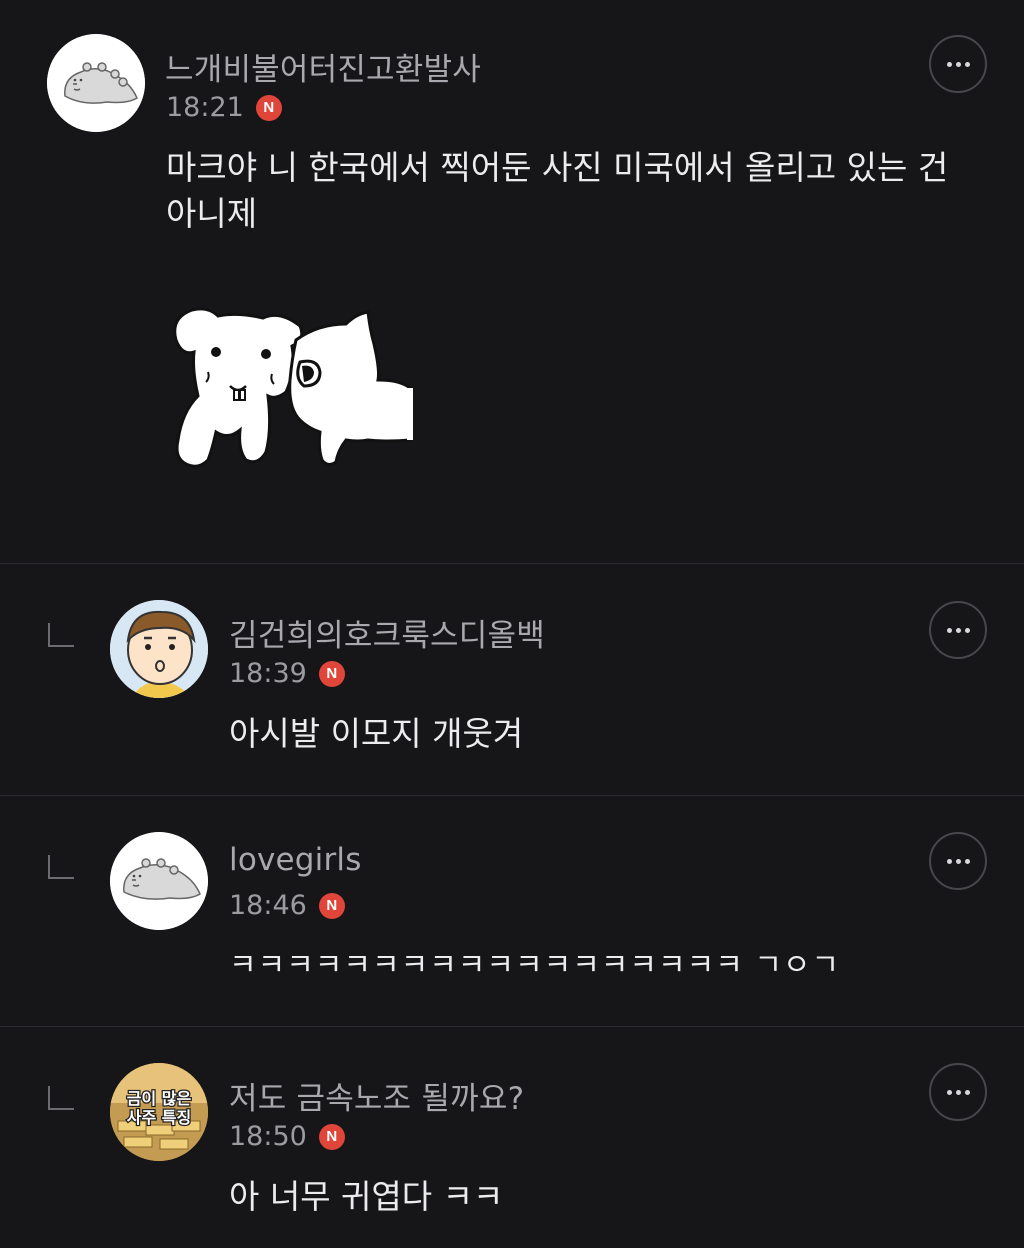  Describe the element at coordinates (295, 860) in the screenshot. I see `username: lovegirls` at that location.